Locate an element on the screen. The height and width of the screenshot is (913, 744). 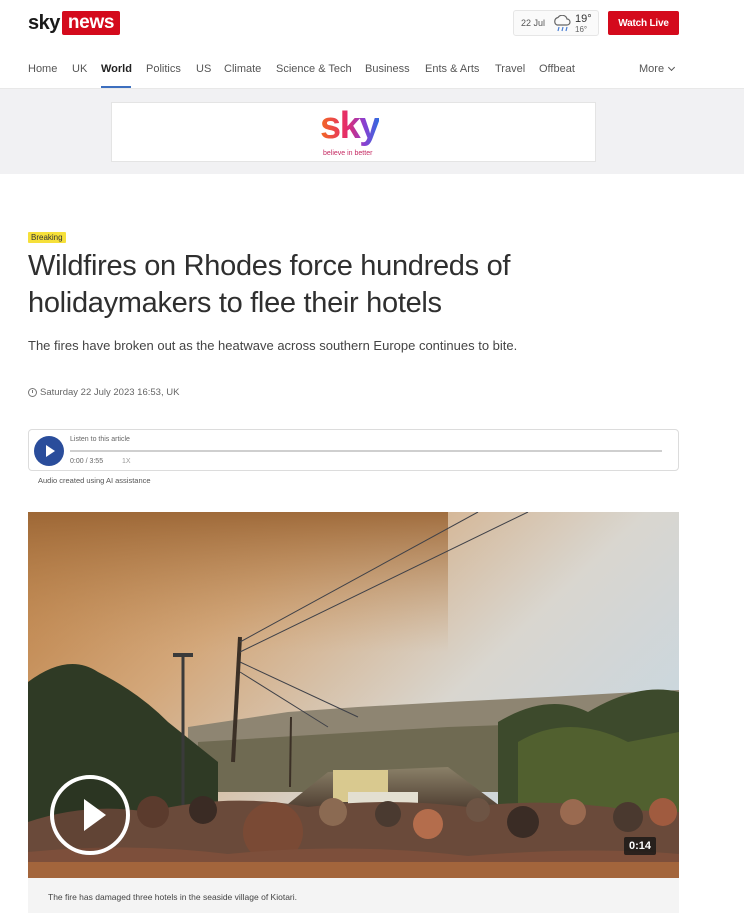
nav-item-politics: Politics is located at coordinates (163, 69).